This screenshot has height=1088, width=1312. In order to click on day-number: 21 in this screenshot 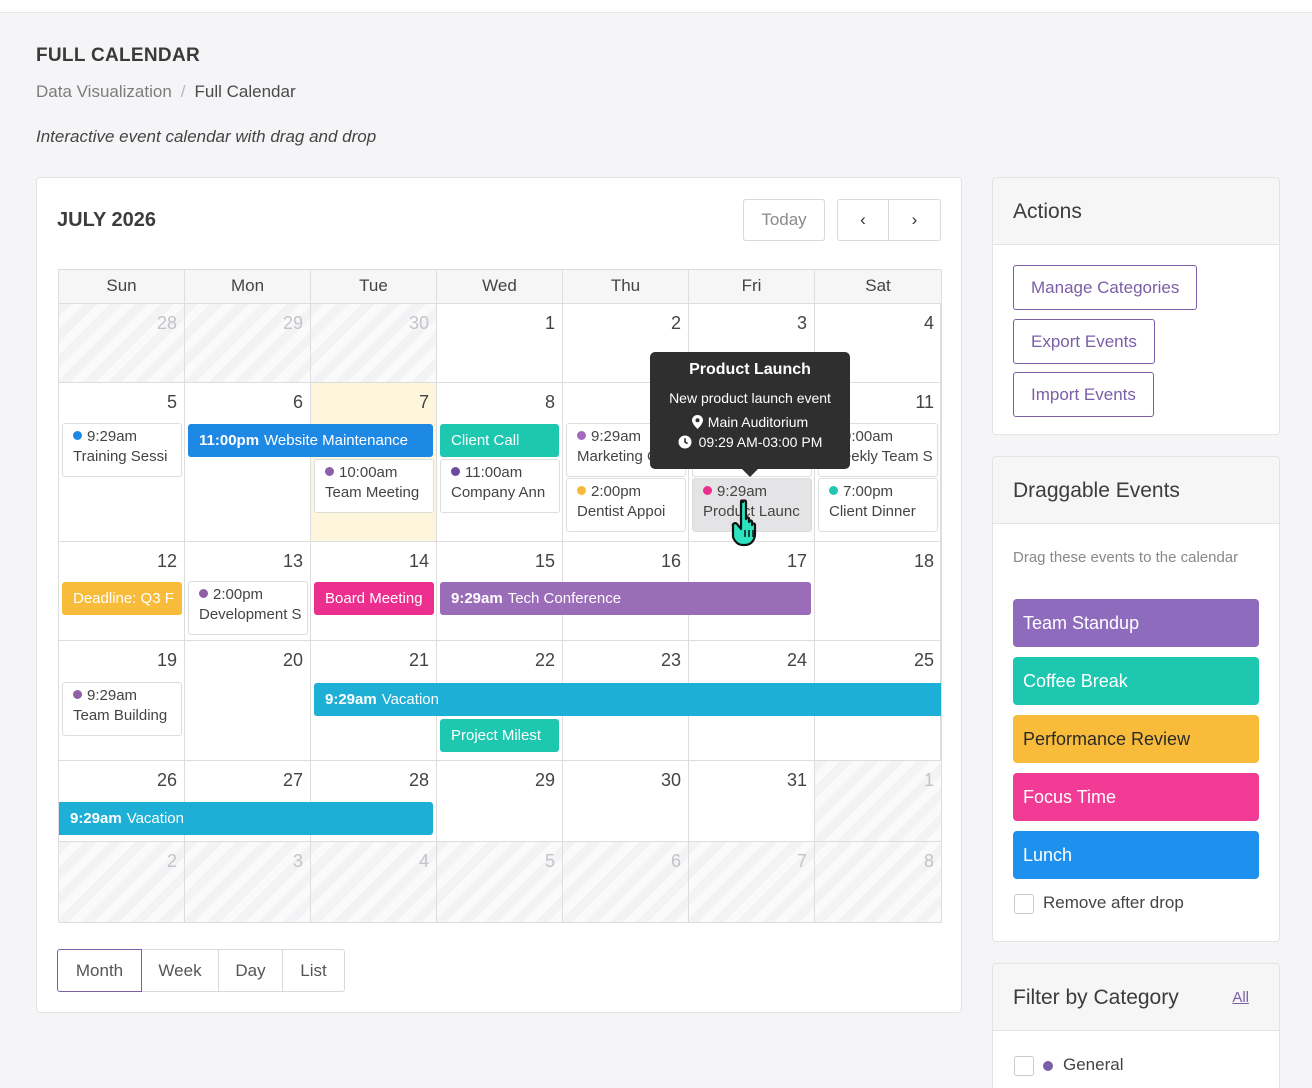, I will do `click(419, 660)`.